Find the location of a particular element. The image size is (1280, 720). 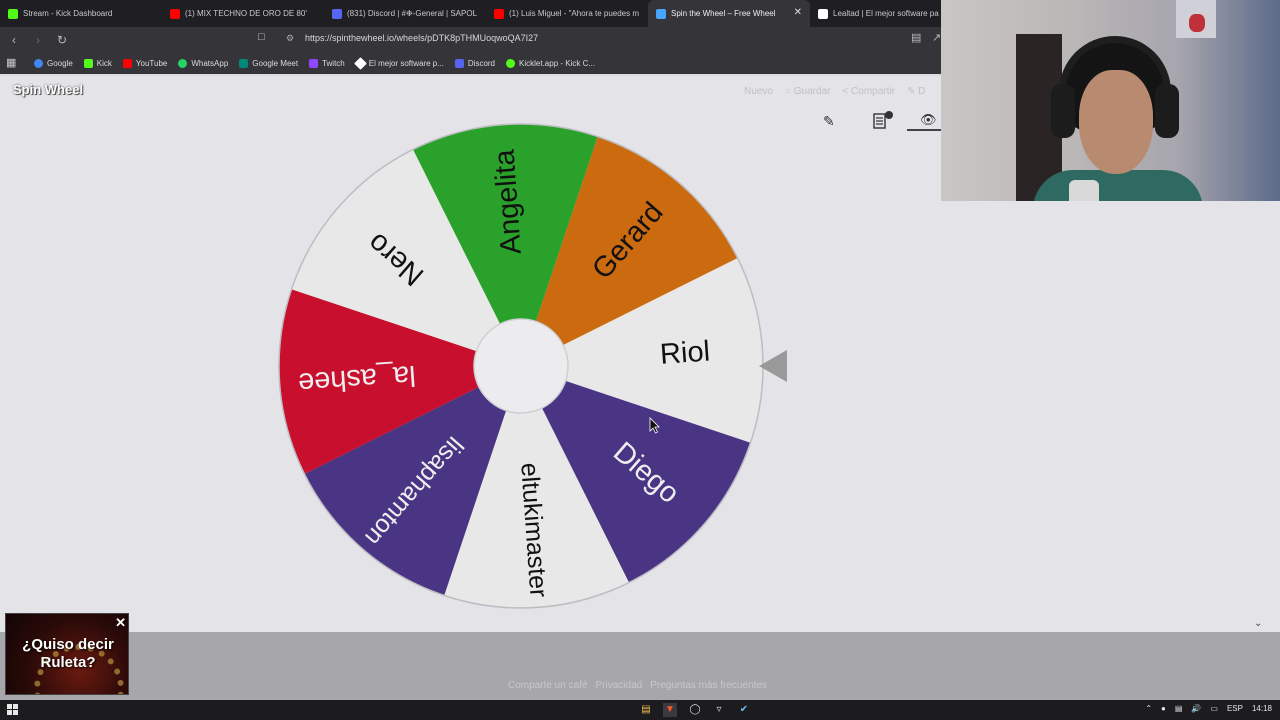

site-info-icon: ⚙ is located at coordinates (290, 38).